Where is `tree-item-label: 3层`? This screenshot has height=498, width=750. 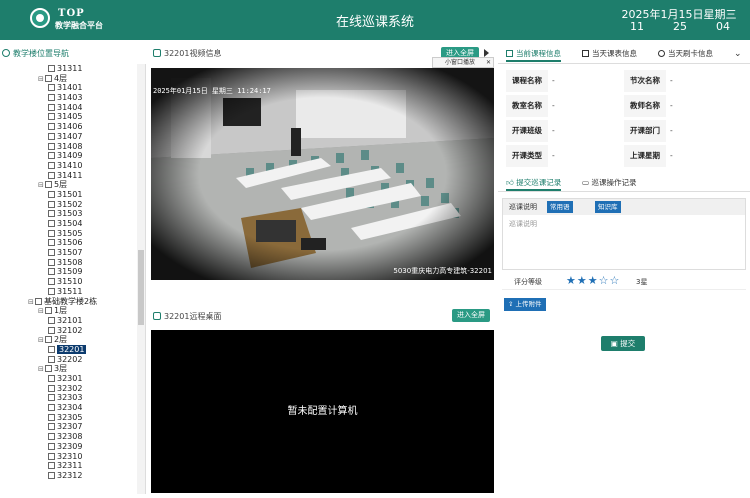
tree-item-label: 3层 is located at coordinates (61, 369).